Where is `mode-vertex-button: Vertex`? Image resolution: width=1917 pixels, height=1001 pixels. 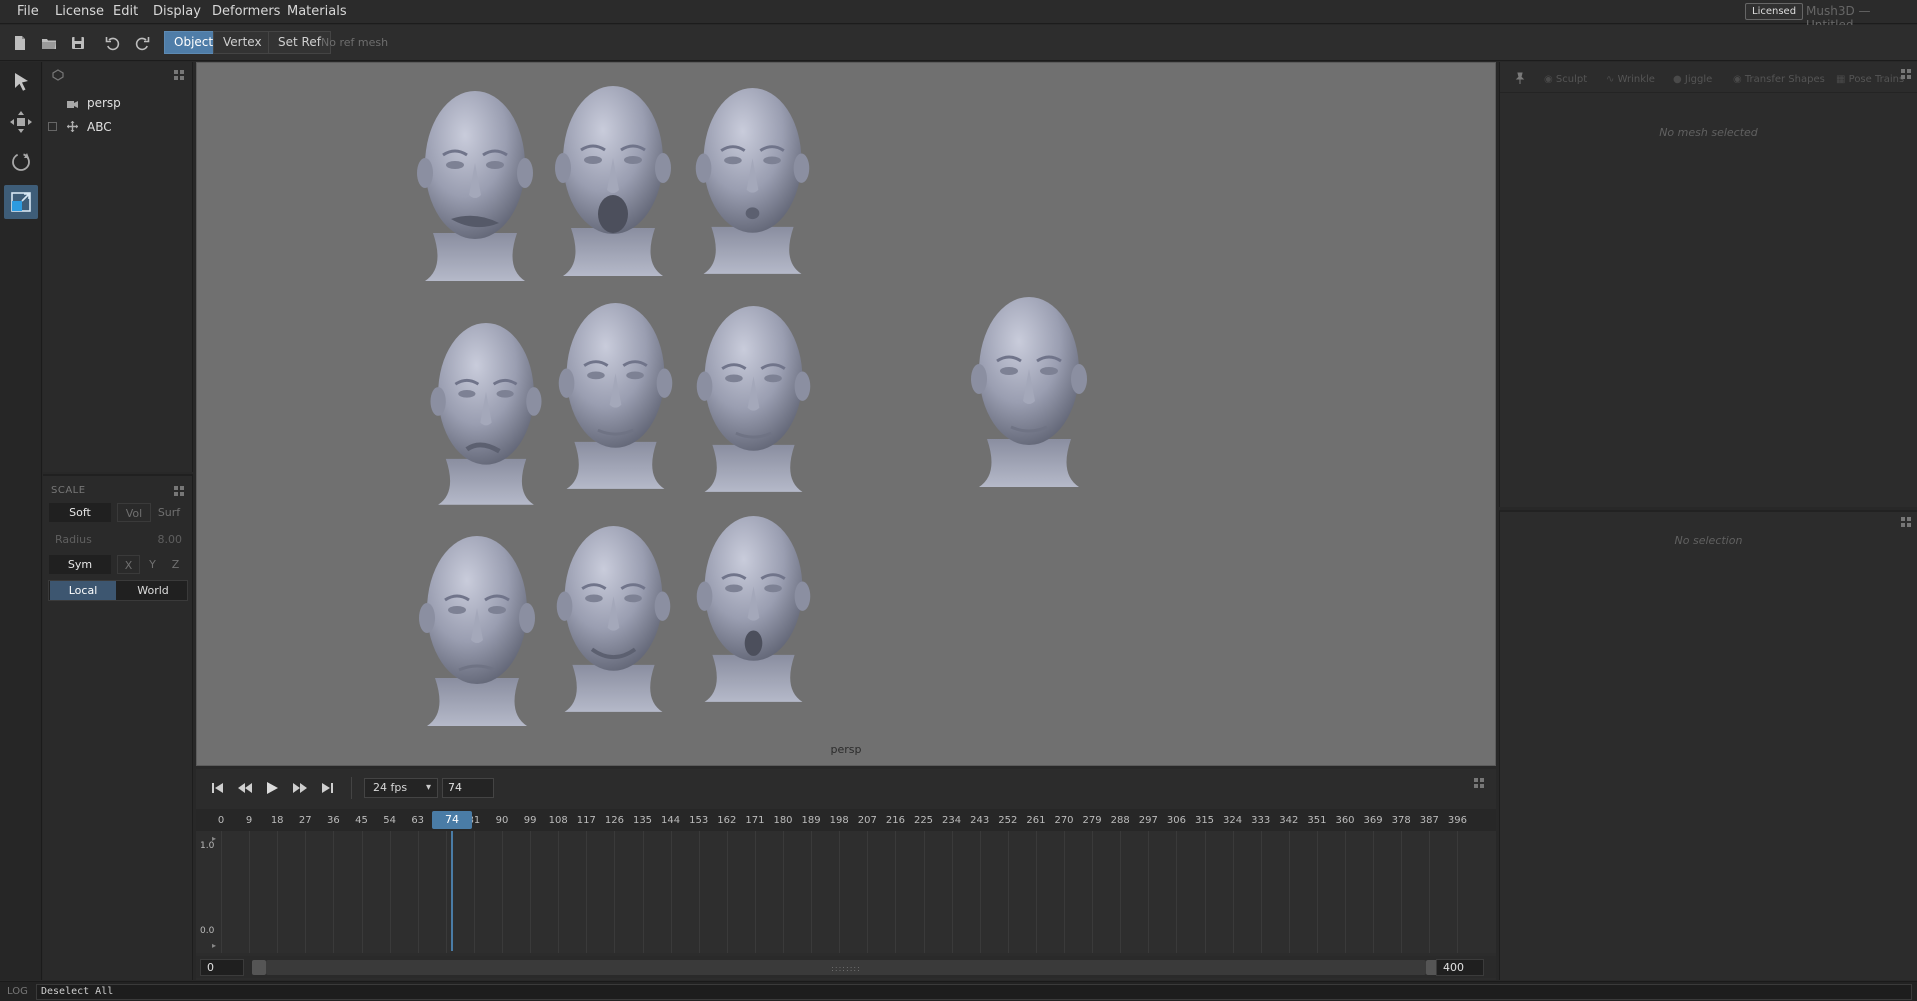
mode-vertex-button: Vertex is located at coordinates (242, 42).